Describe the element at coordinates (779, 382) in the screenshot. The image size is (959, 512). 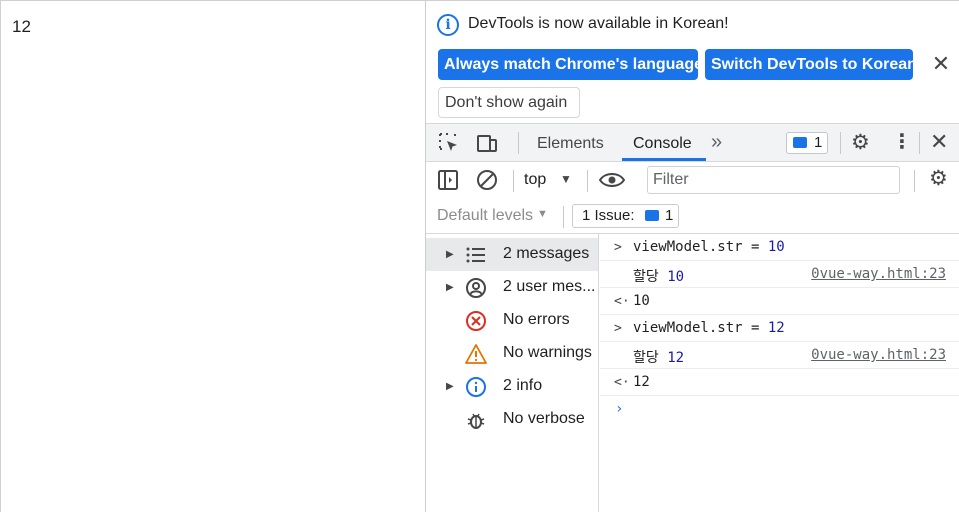
I see `console-result-row: <· 12` at that location.